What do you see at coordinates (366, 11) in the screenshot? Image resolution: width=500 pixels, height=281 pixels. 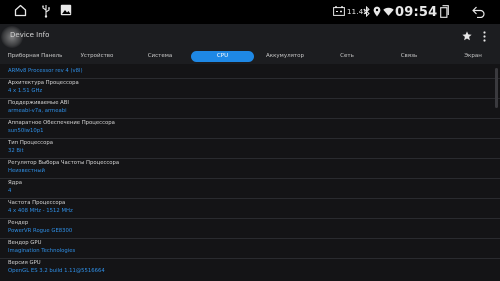 I see `bluetooth-icon` at bounding box center [366, 11].